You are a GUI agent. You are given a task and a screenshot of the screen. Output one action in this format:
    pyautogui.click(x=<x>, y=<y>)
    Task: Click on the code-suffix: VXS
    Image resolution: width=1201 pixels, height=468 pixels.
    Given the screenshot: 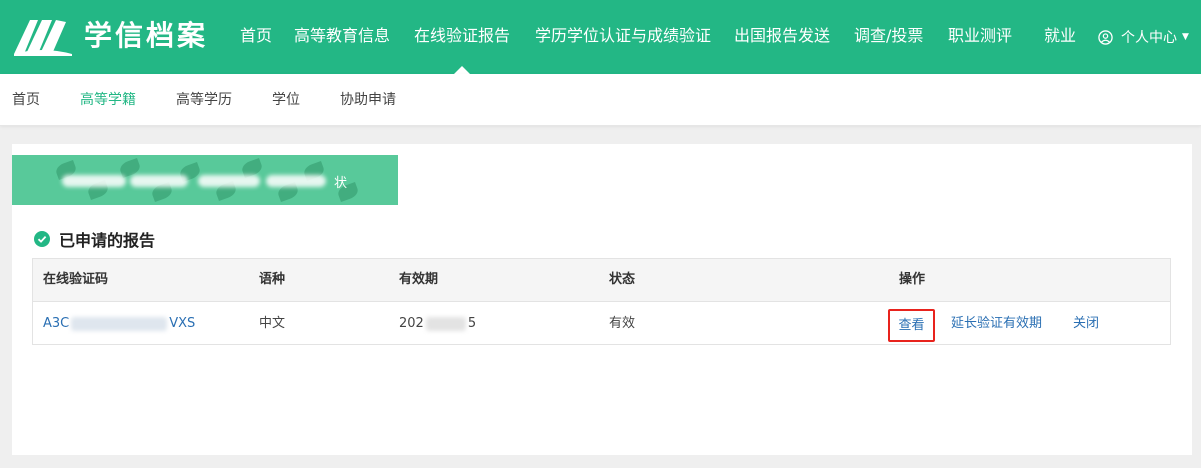 What is the action you would take?
    pyautogui.click(x=182, y=323)
    